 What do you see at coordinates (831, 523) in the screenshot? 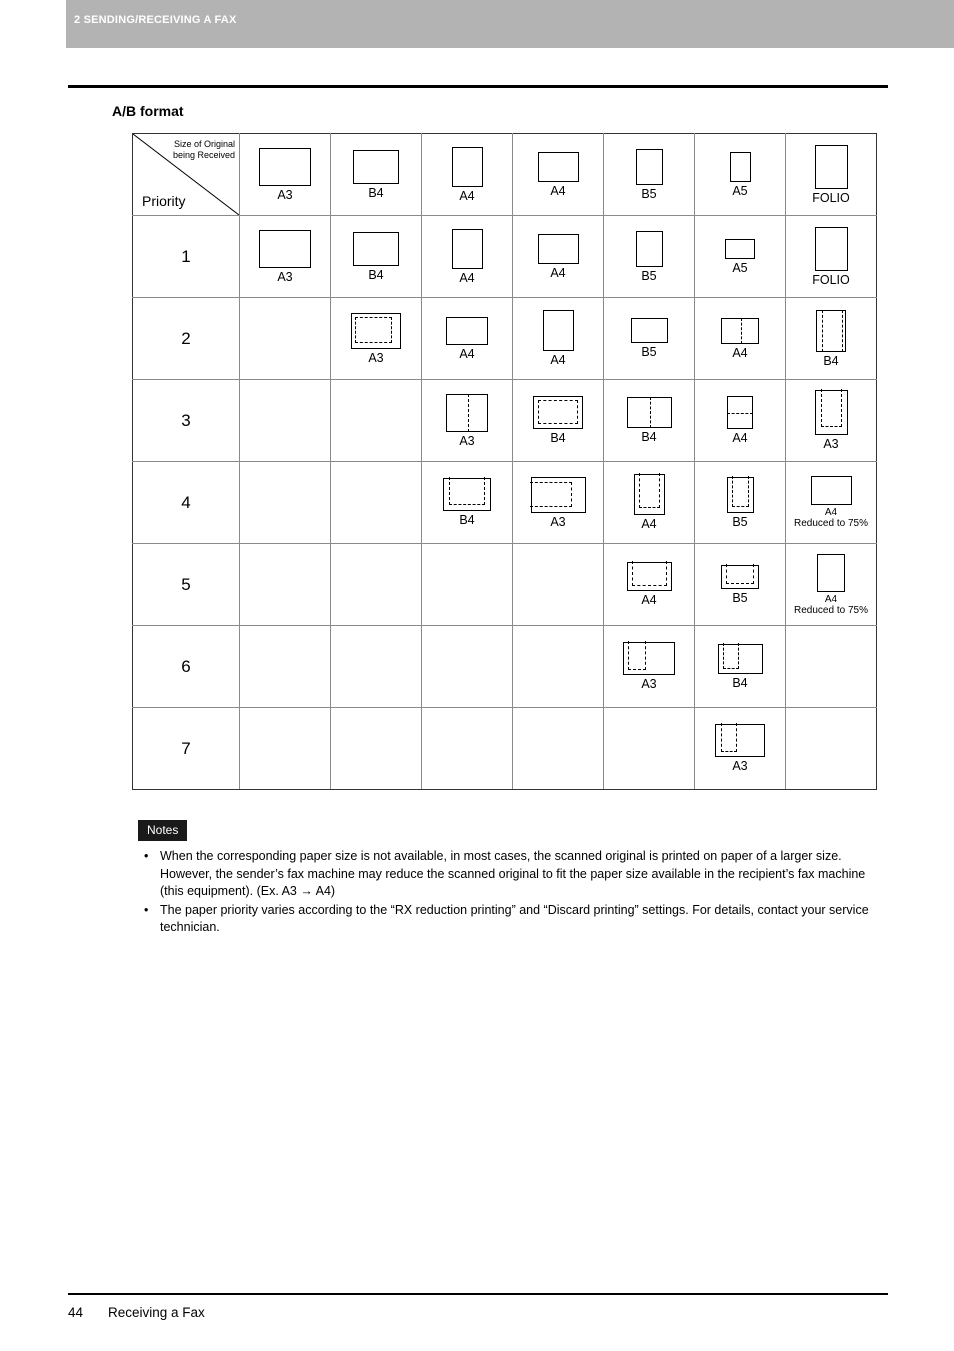
I see `paper-size-label-line2: Reduced to 75%` at bounding box center [831, 523].